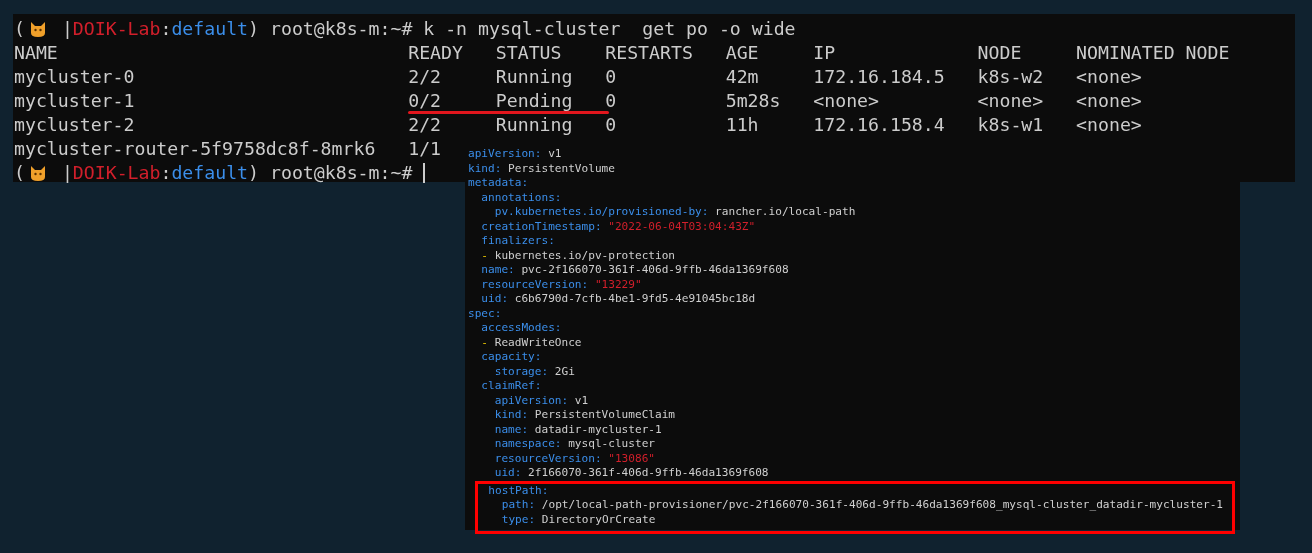 The height and width of the screenshot is (553, 1312). What do you see at coordinates (585, 255) in the screenshot?
I see `yaml-value: kubernetes.io/pv-protection` at bounding box center [585, 255].